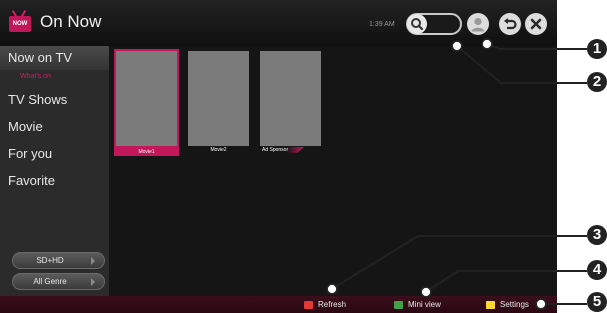 The height and width of the screenshot is (313, 607). Describe the element at coordinates (282, 150) in the screenshot. I see `card-caption: Ad Sponsor` at that location.